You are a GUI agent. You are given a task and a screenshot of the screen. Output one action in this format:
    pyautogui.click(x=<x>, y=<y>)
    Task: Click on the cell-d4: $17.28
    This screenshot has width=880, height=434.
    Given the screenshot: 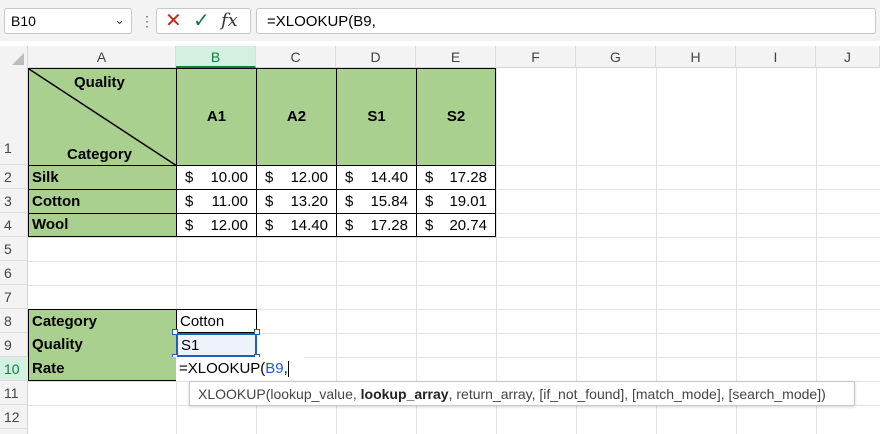 What is the action you would take?
    pyautogui.click(x=376, y=225)
    